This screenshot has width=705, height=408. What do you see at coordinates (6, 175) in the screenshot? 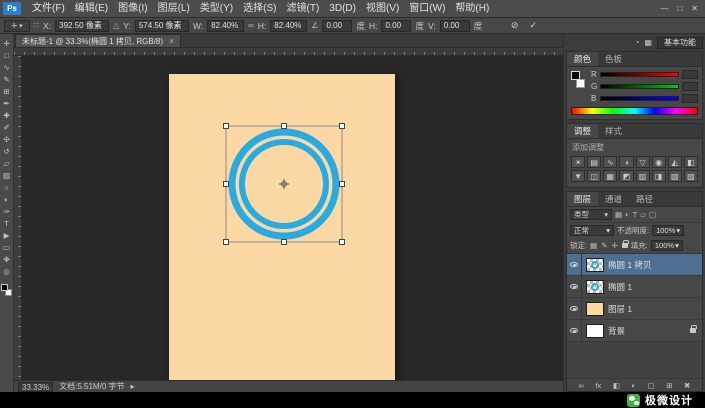
I see `gradient-tool: ▨` at bounding box center [6, 175].